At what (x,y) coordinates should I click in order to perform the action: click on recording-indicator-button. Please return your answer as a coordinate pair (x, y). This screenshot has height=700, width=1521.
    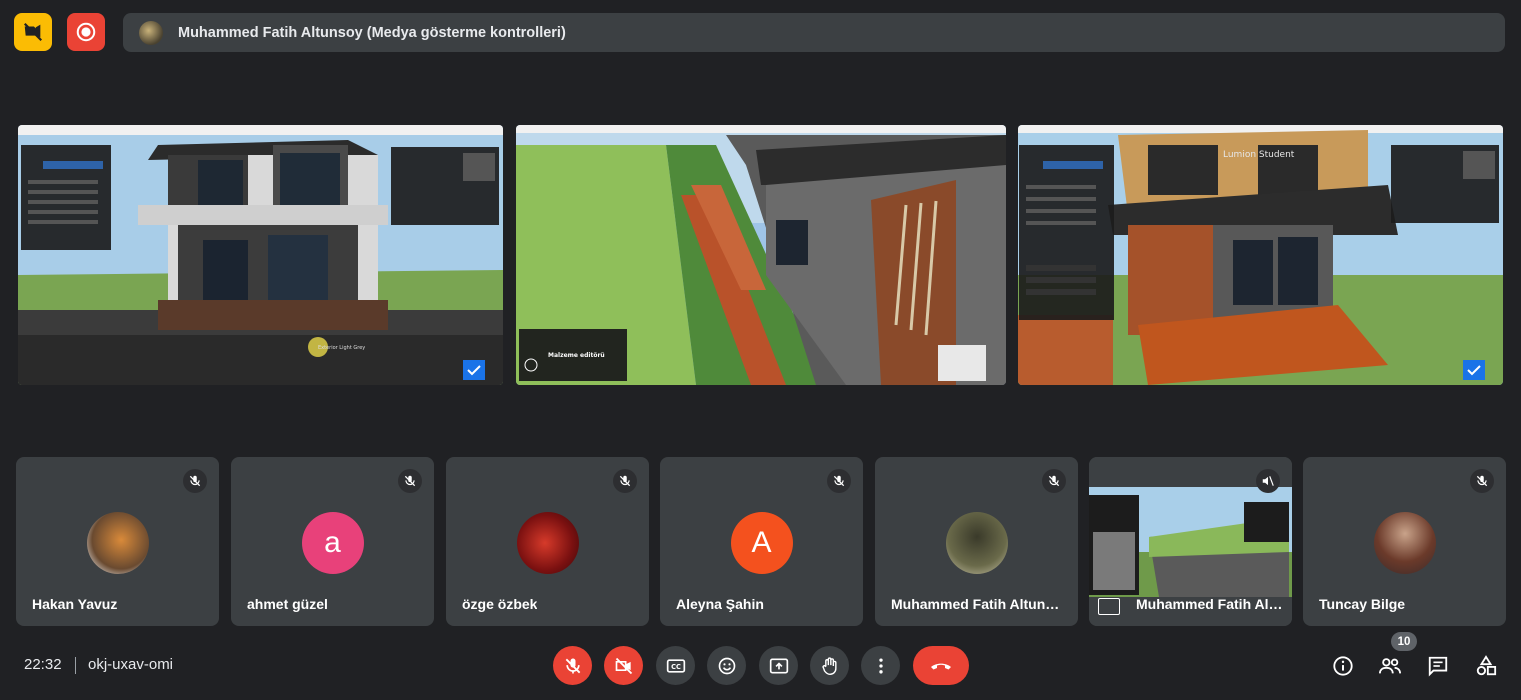
    Looking at the image, I should click on (86, 32).